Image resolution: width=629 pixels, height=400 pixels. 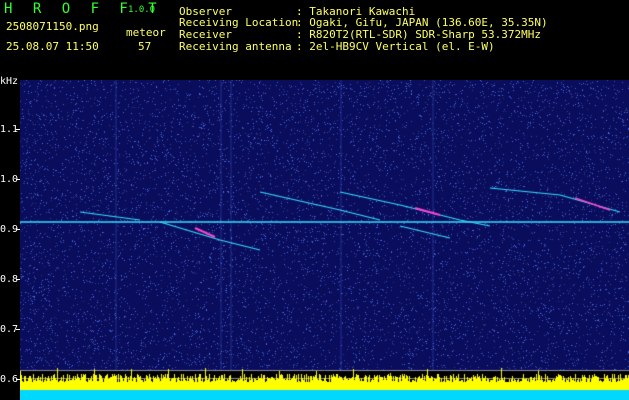 I want to click on meteor-label: meteor, so click(x=146, y=32).